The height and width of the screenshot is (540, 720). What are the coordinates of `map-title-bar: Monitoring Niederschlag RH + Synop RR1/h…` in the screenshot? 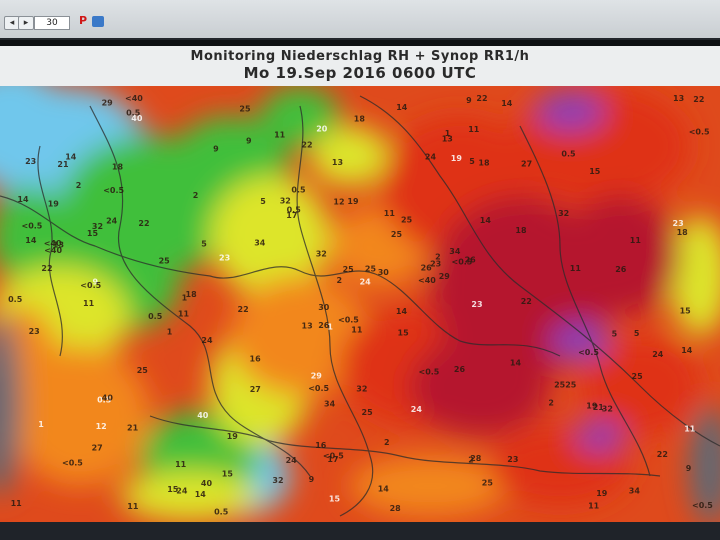 It's located at (360, 66).